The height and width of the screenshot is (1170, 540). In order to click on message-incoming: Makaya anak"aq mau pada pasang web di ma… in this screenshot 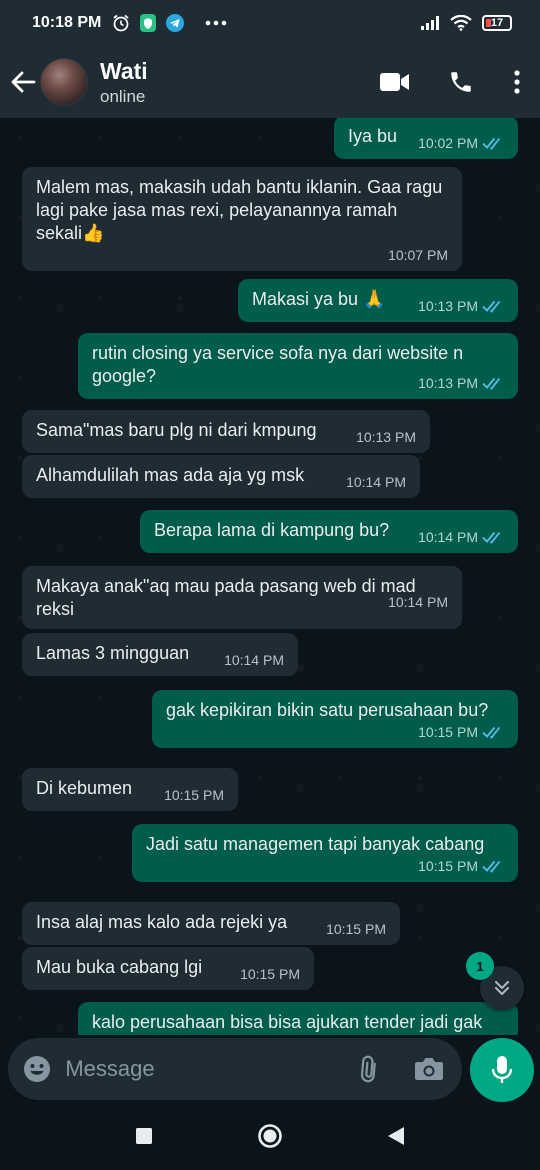, I will do `click(242, 597)`.